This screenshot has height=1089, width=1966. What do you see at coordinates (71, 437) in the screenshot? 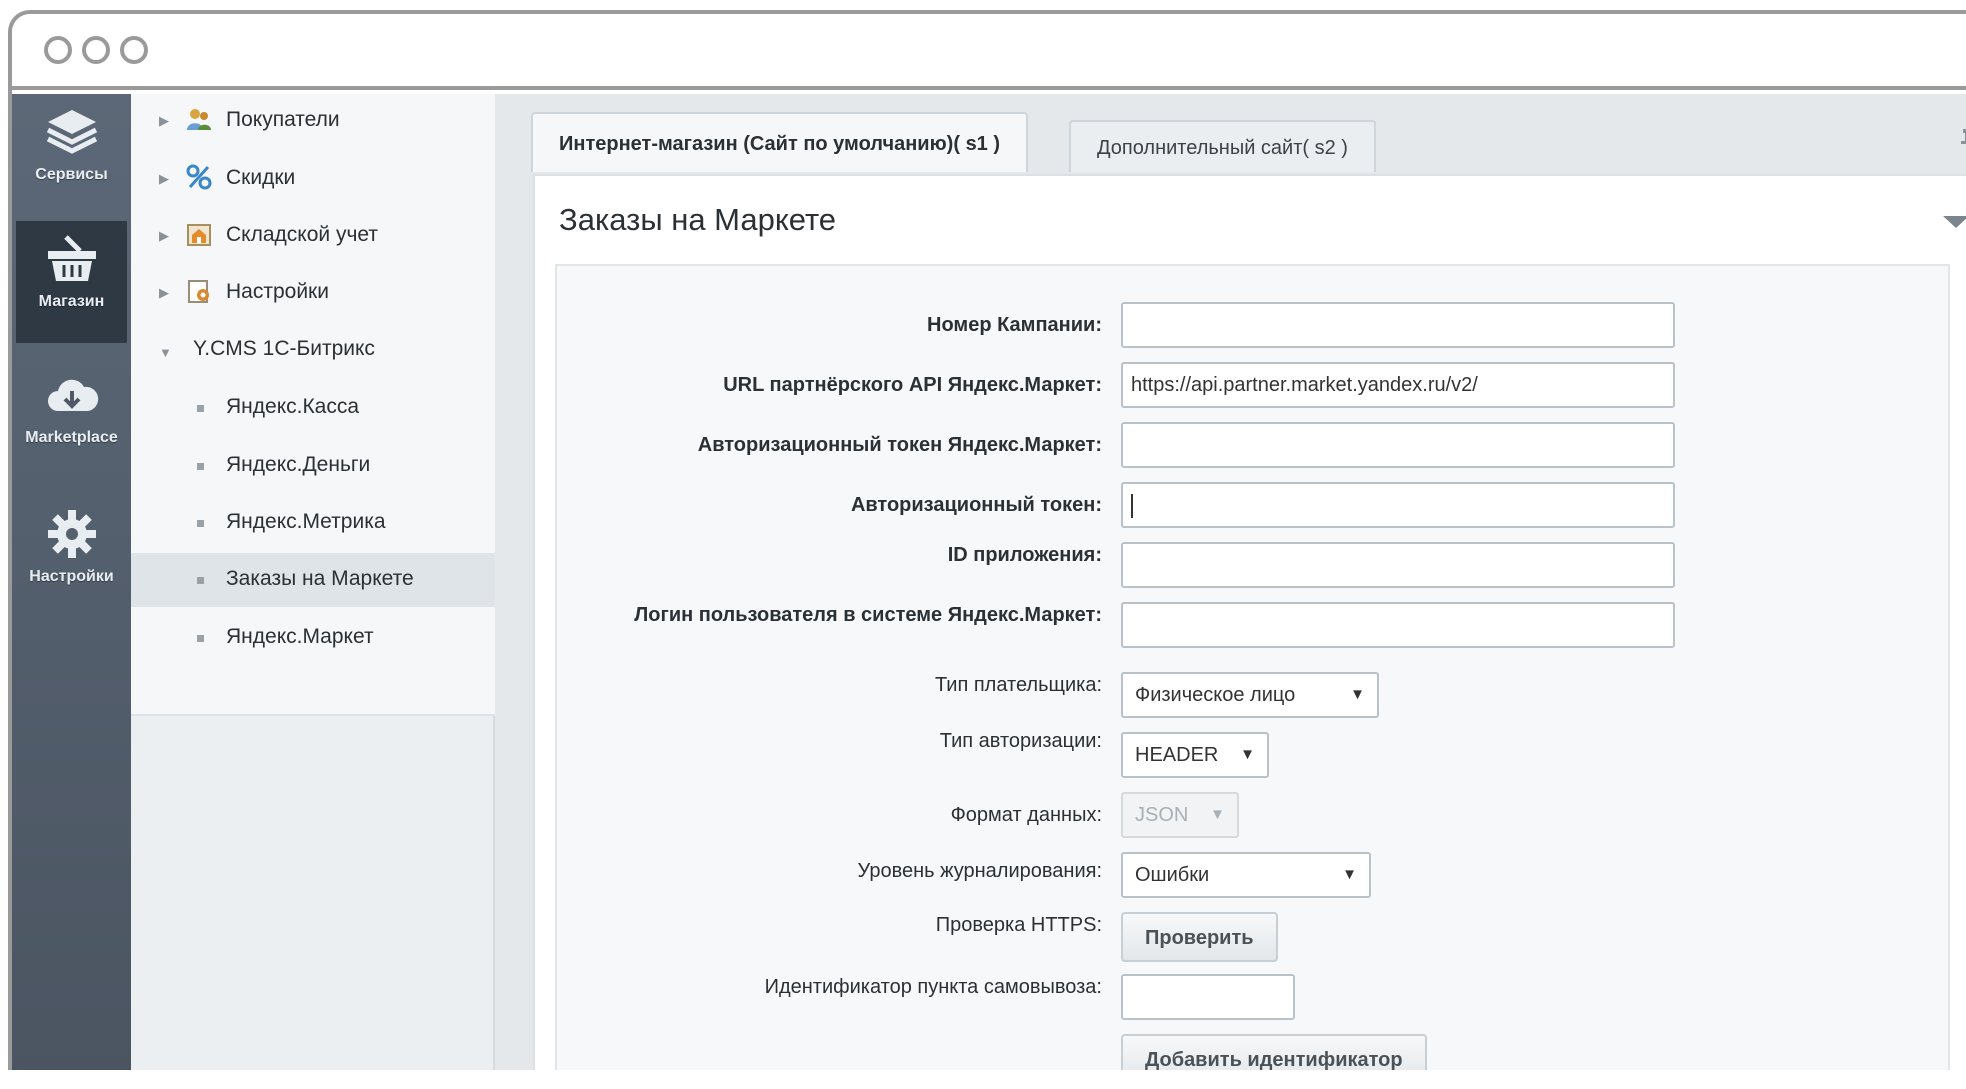
I see `rail-item-label: Marketplace` at bounding box center [71, 437].